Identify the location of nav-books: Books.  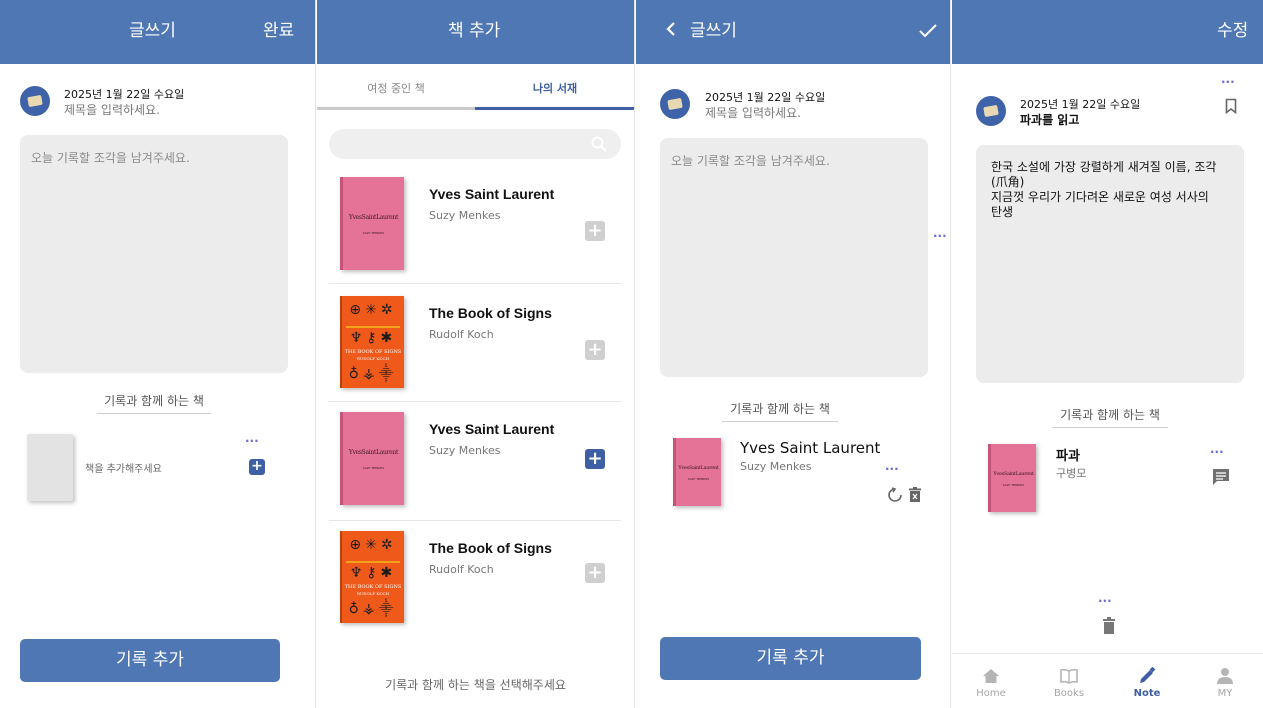
(1069, 681).